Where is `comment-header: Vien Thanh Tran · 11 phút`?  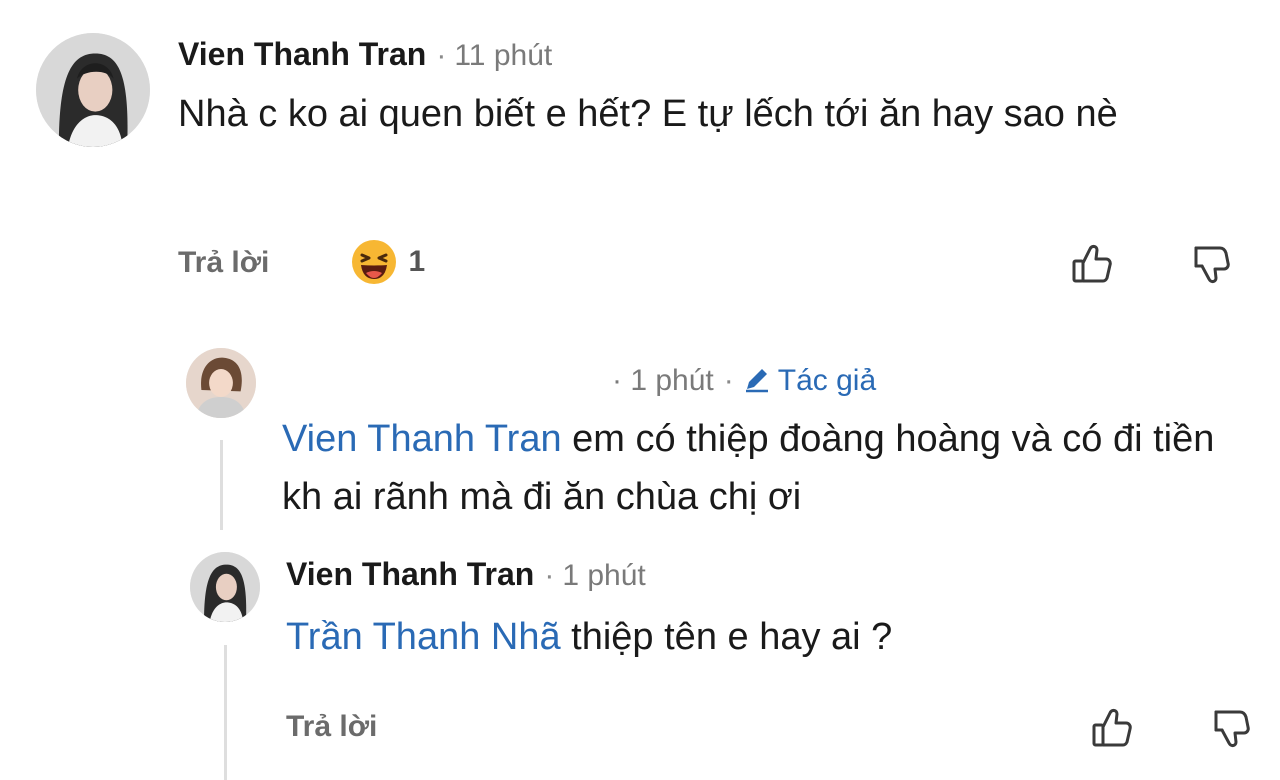 comment-header: Vien Thanh Tran · 11 phút is located at coordinates (365, 54).